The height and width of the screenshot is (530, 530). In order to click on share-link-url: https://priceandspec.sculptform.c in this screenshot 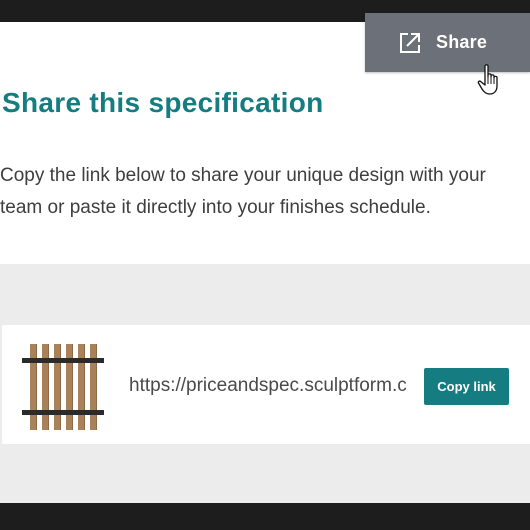, I will do `click(272, 386)`.